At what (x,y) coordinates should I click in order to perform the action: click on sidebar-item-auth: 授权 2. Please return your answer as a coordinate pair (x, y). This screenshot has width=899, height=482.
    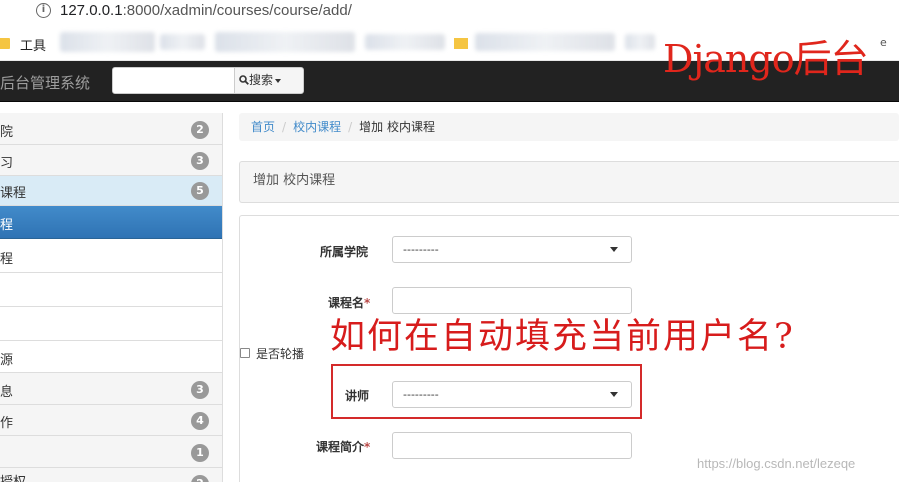
    Looking at the image, I should click on (111, 475).